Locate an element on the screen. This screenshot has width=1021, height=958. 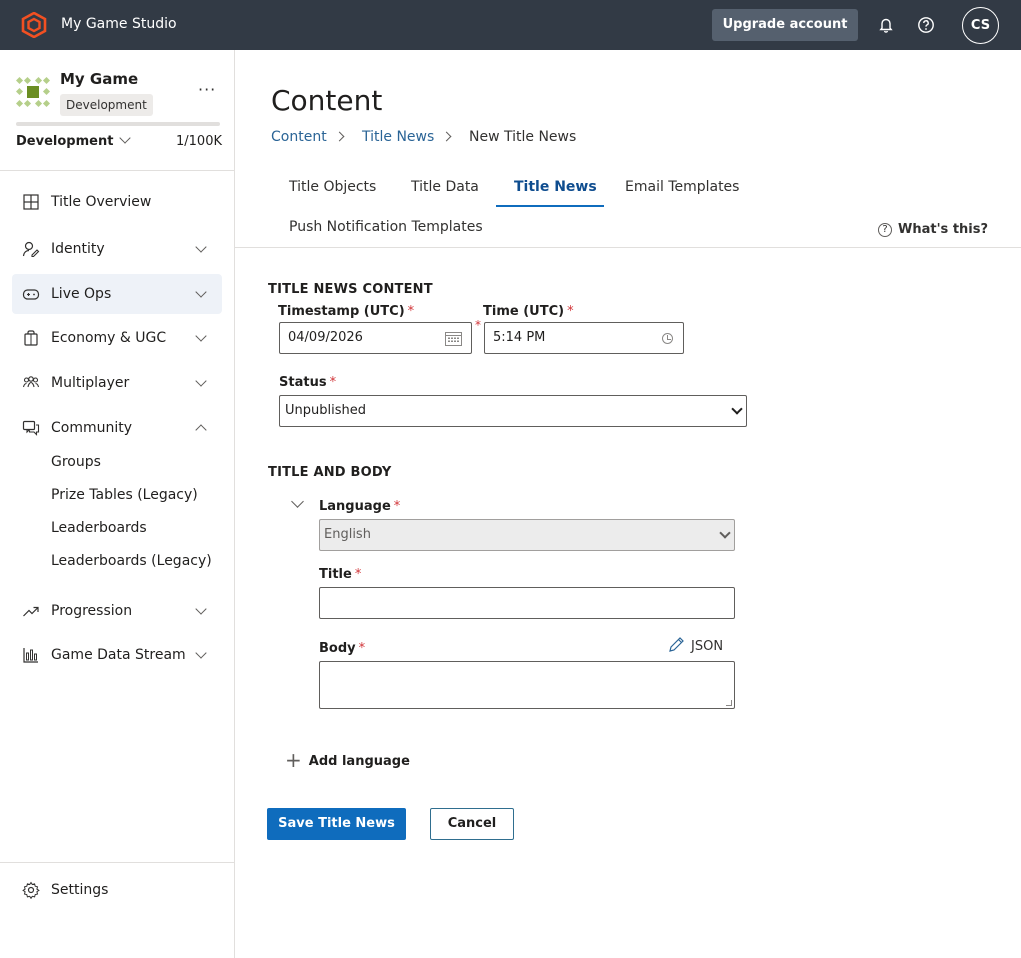
status-label-text: Status is located at coordinates (303, 382).